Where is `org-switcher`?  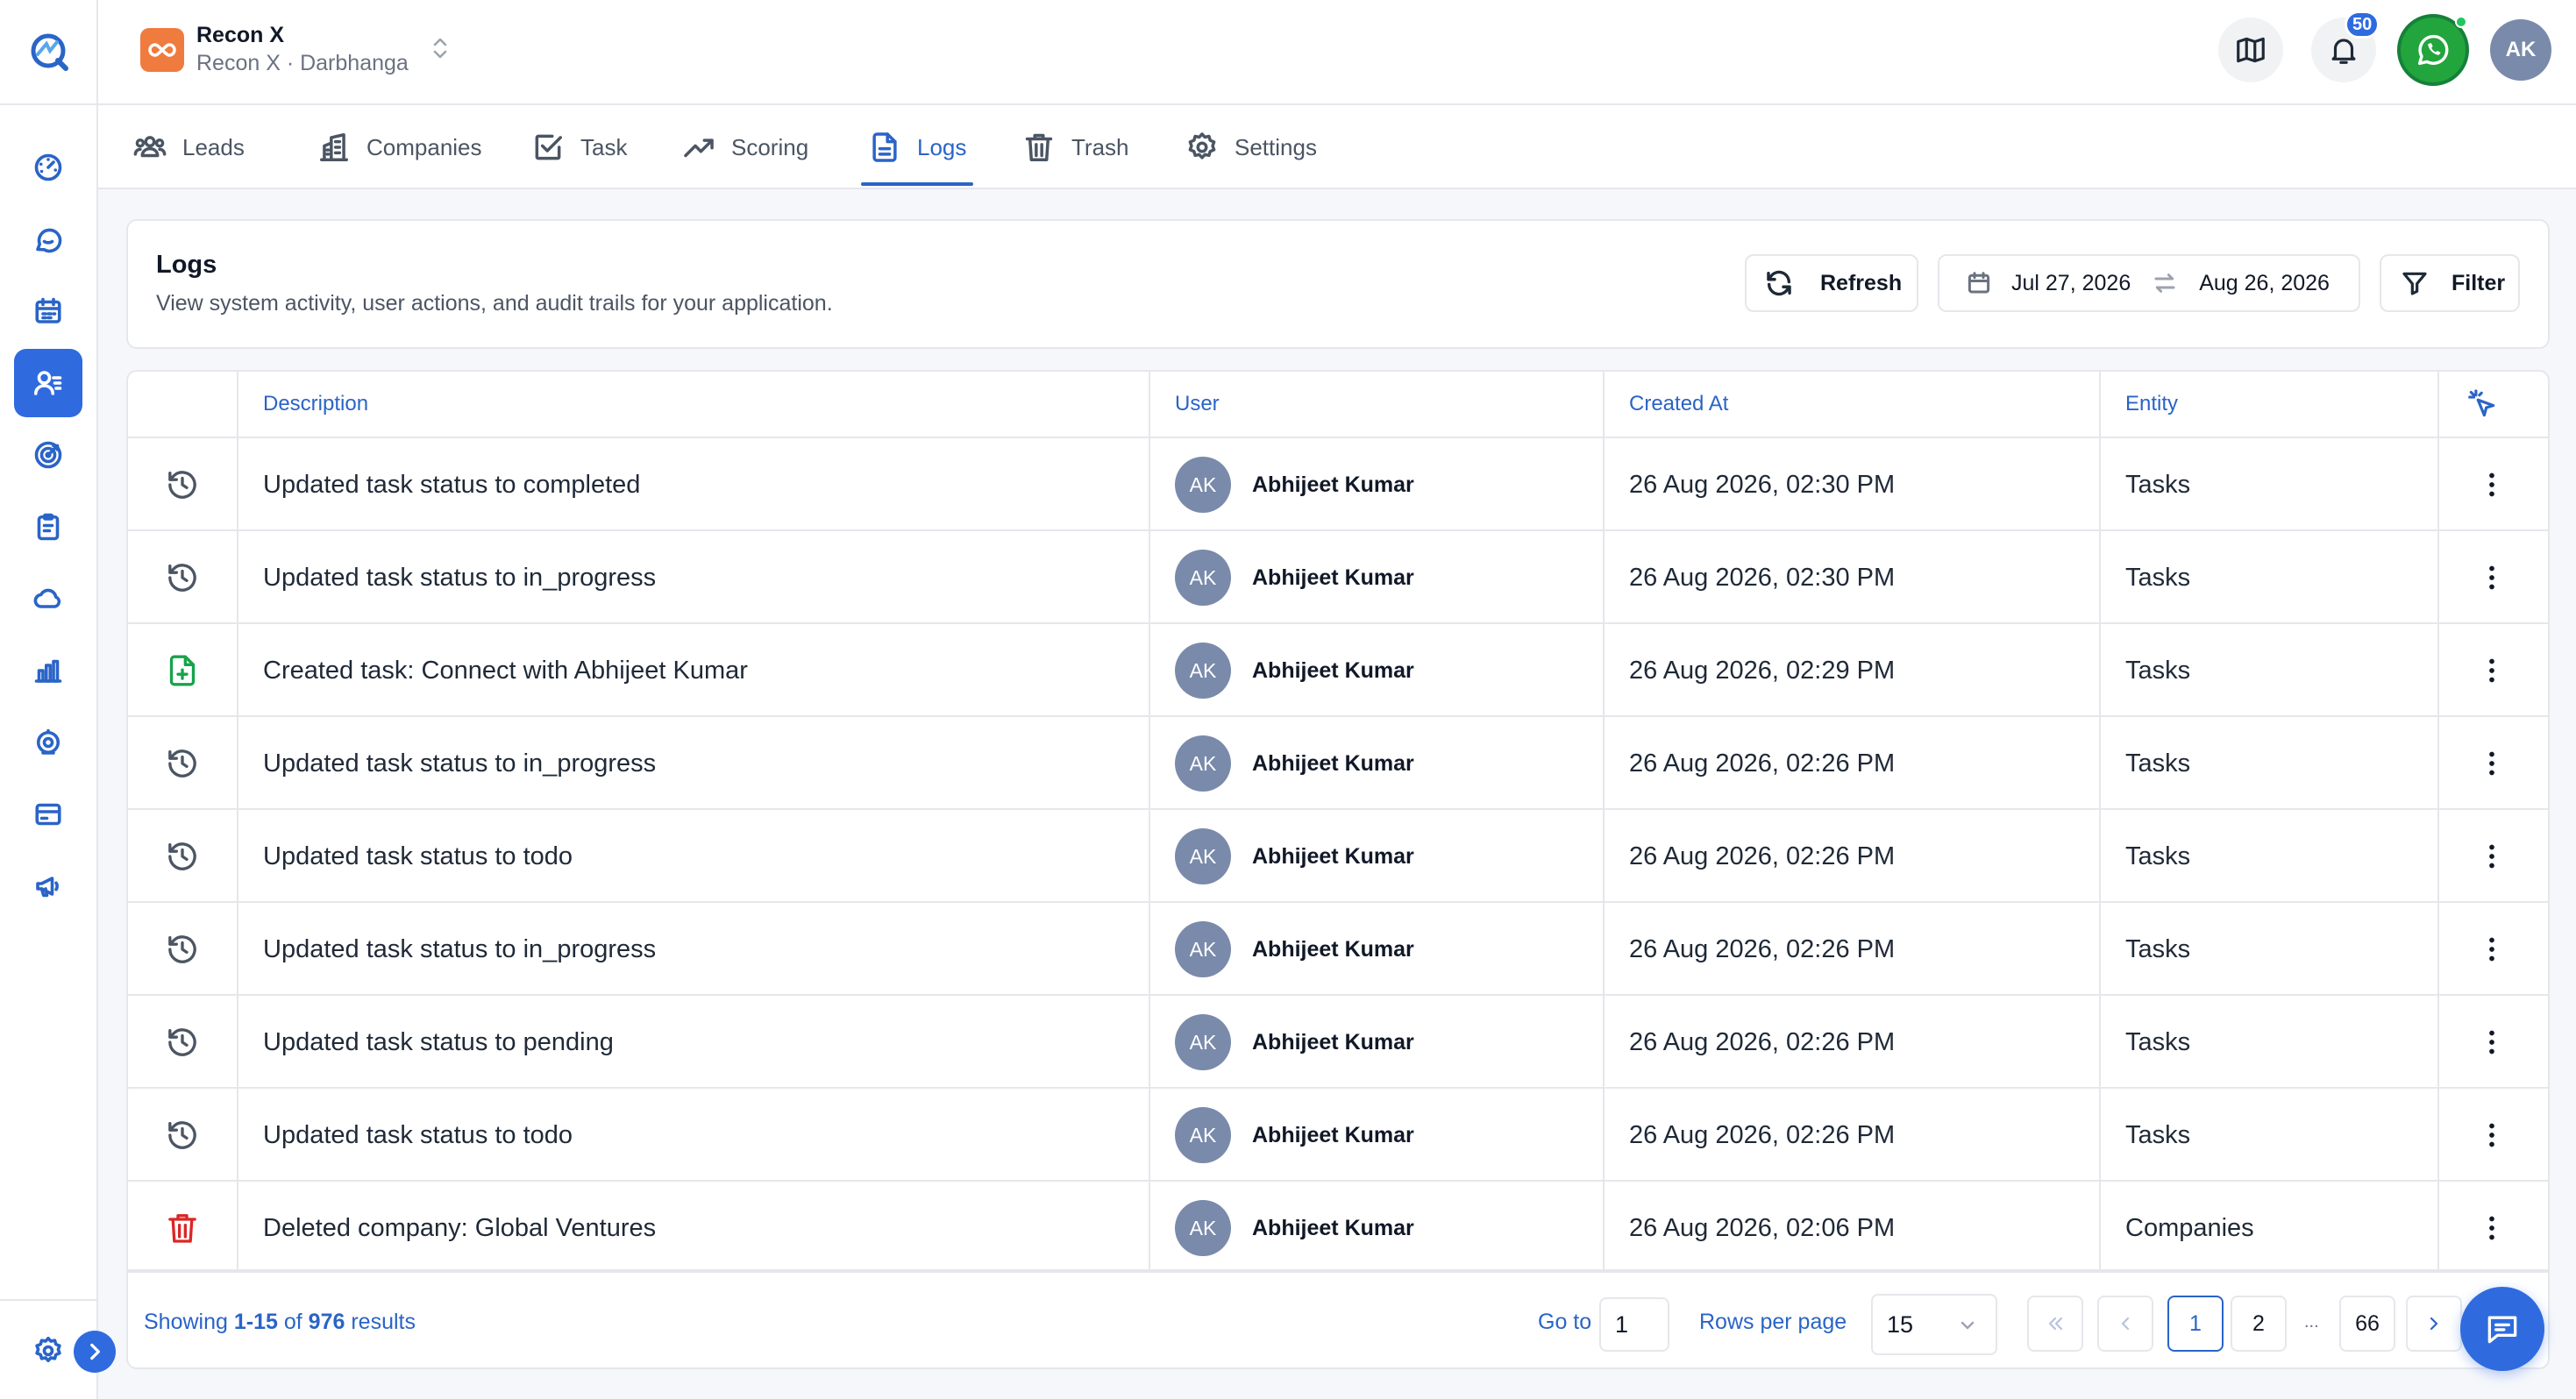 org-switcher is located at coordinates (440, 50).